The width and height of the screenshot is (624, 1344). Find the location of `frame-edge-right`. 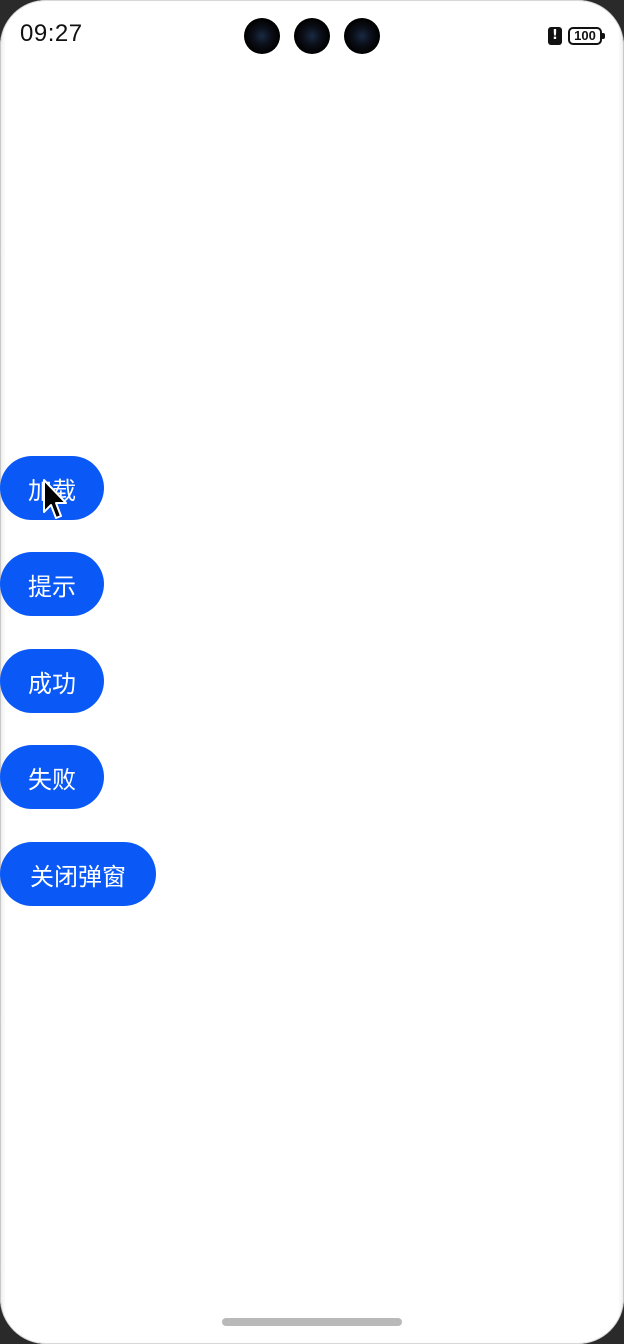

frame-edge-right is located at coordinates (621, 672).